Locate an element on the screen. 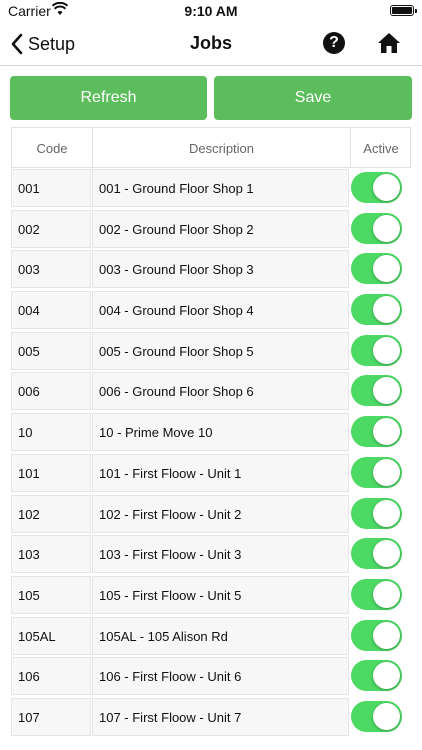 The height and width of the screenshot is (750, 422). table-row: 106 106 - First Floow - Unit 6 is located at coordinates (211, 676).